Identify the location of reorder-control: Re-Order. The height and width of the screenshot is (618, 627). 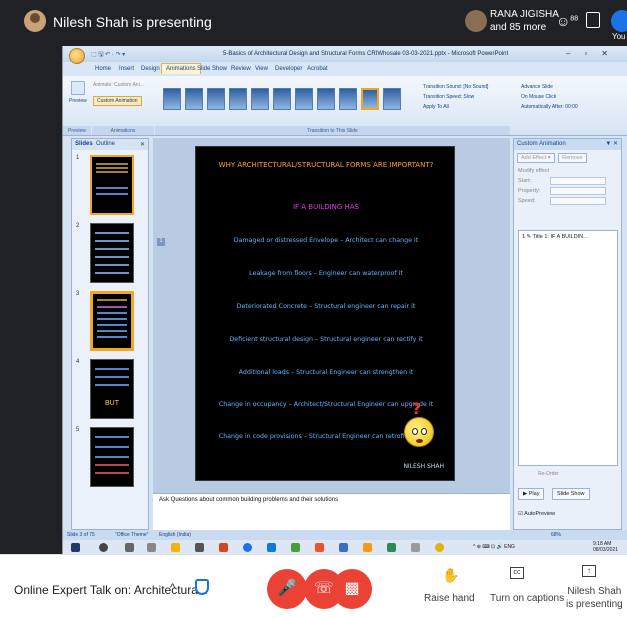
(548, 474).